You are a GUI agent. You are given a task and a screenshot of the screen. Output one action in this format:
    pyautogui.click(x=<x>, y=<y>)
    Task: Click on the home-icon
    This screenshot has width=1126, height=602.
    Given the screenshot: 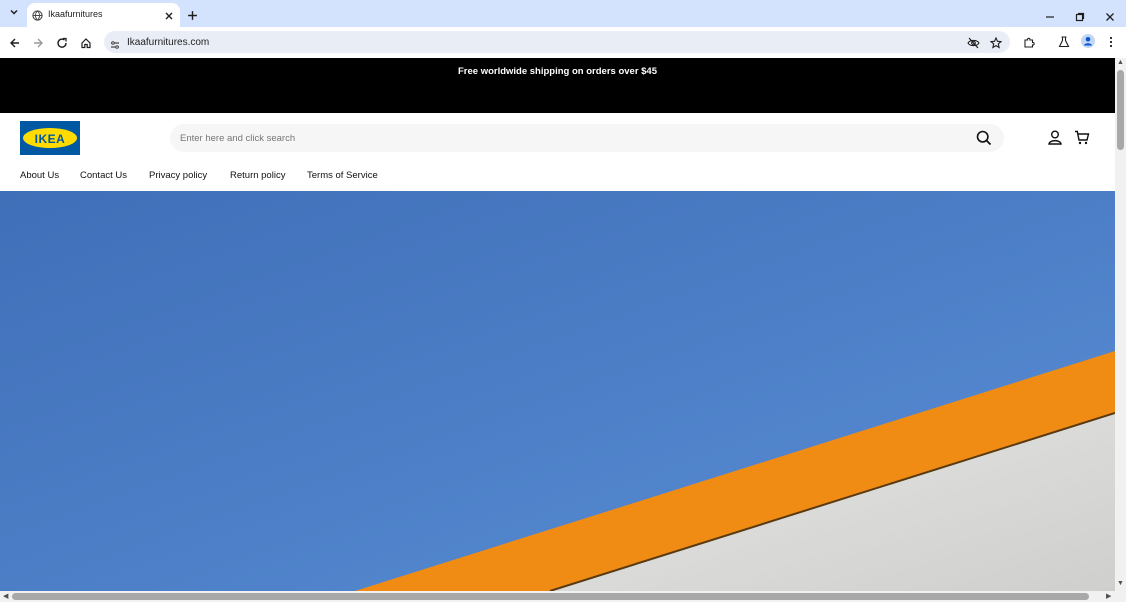 What is the action you would take?
    pyautogui.click(x=86, y=45)
    